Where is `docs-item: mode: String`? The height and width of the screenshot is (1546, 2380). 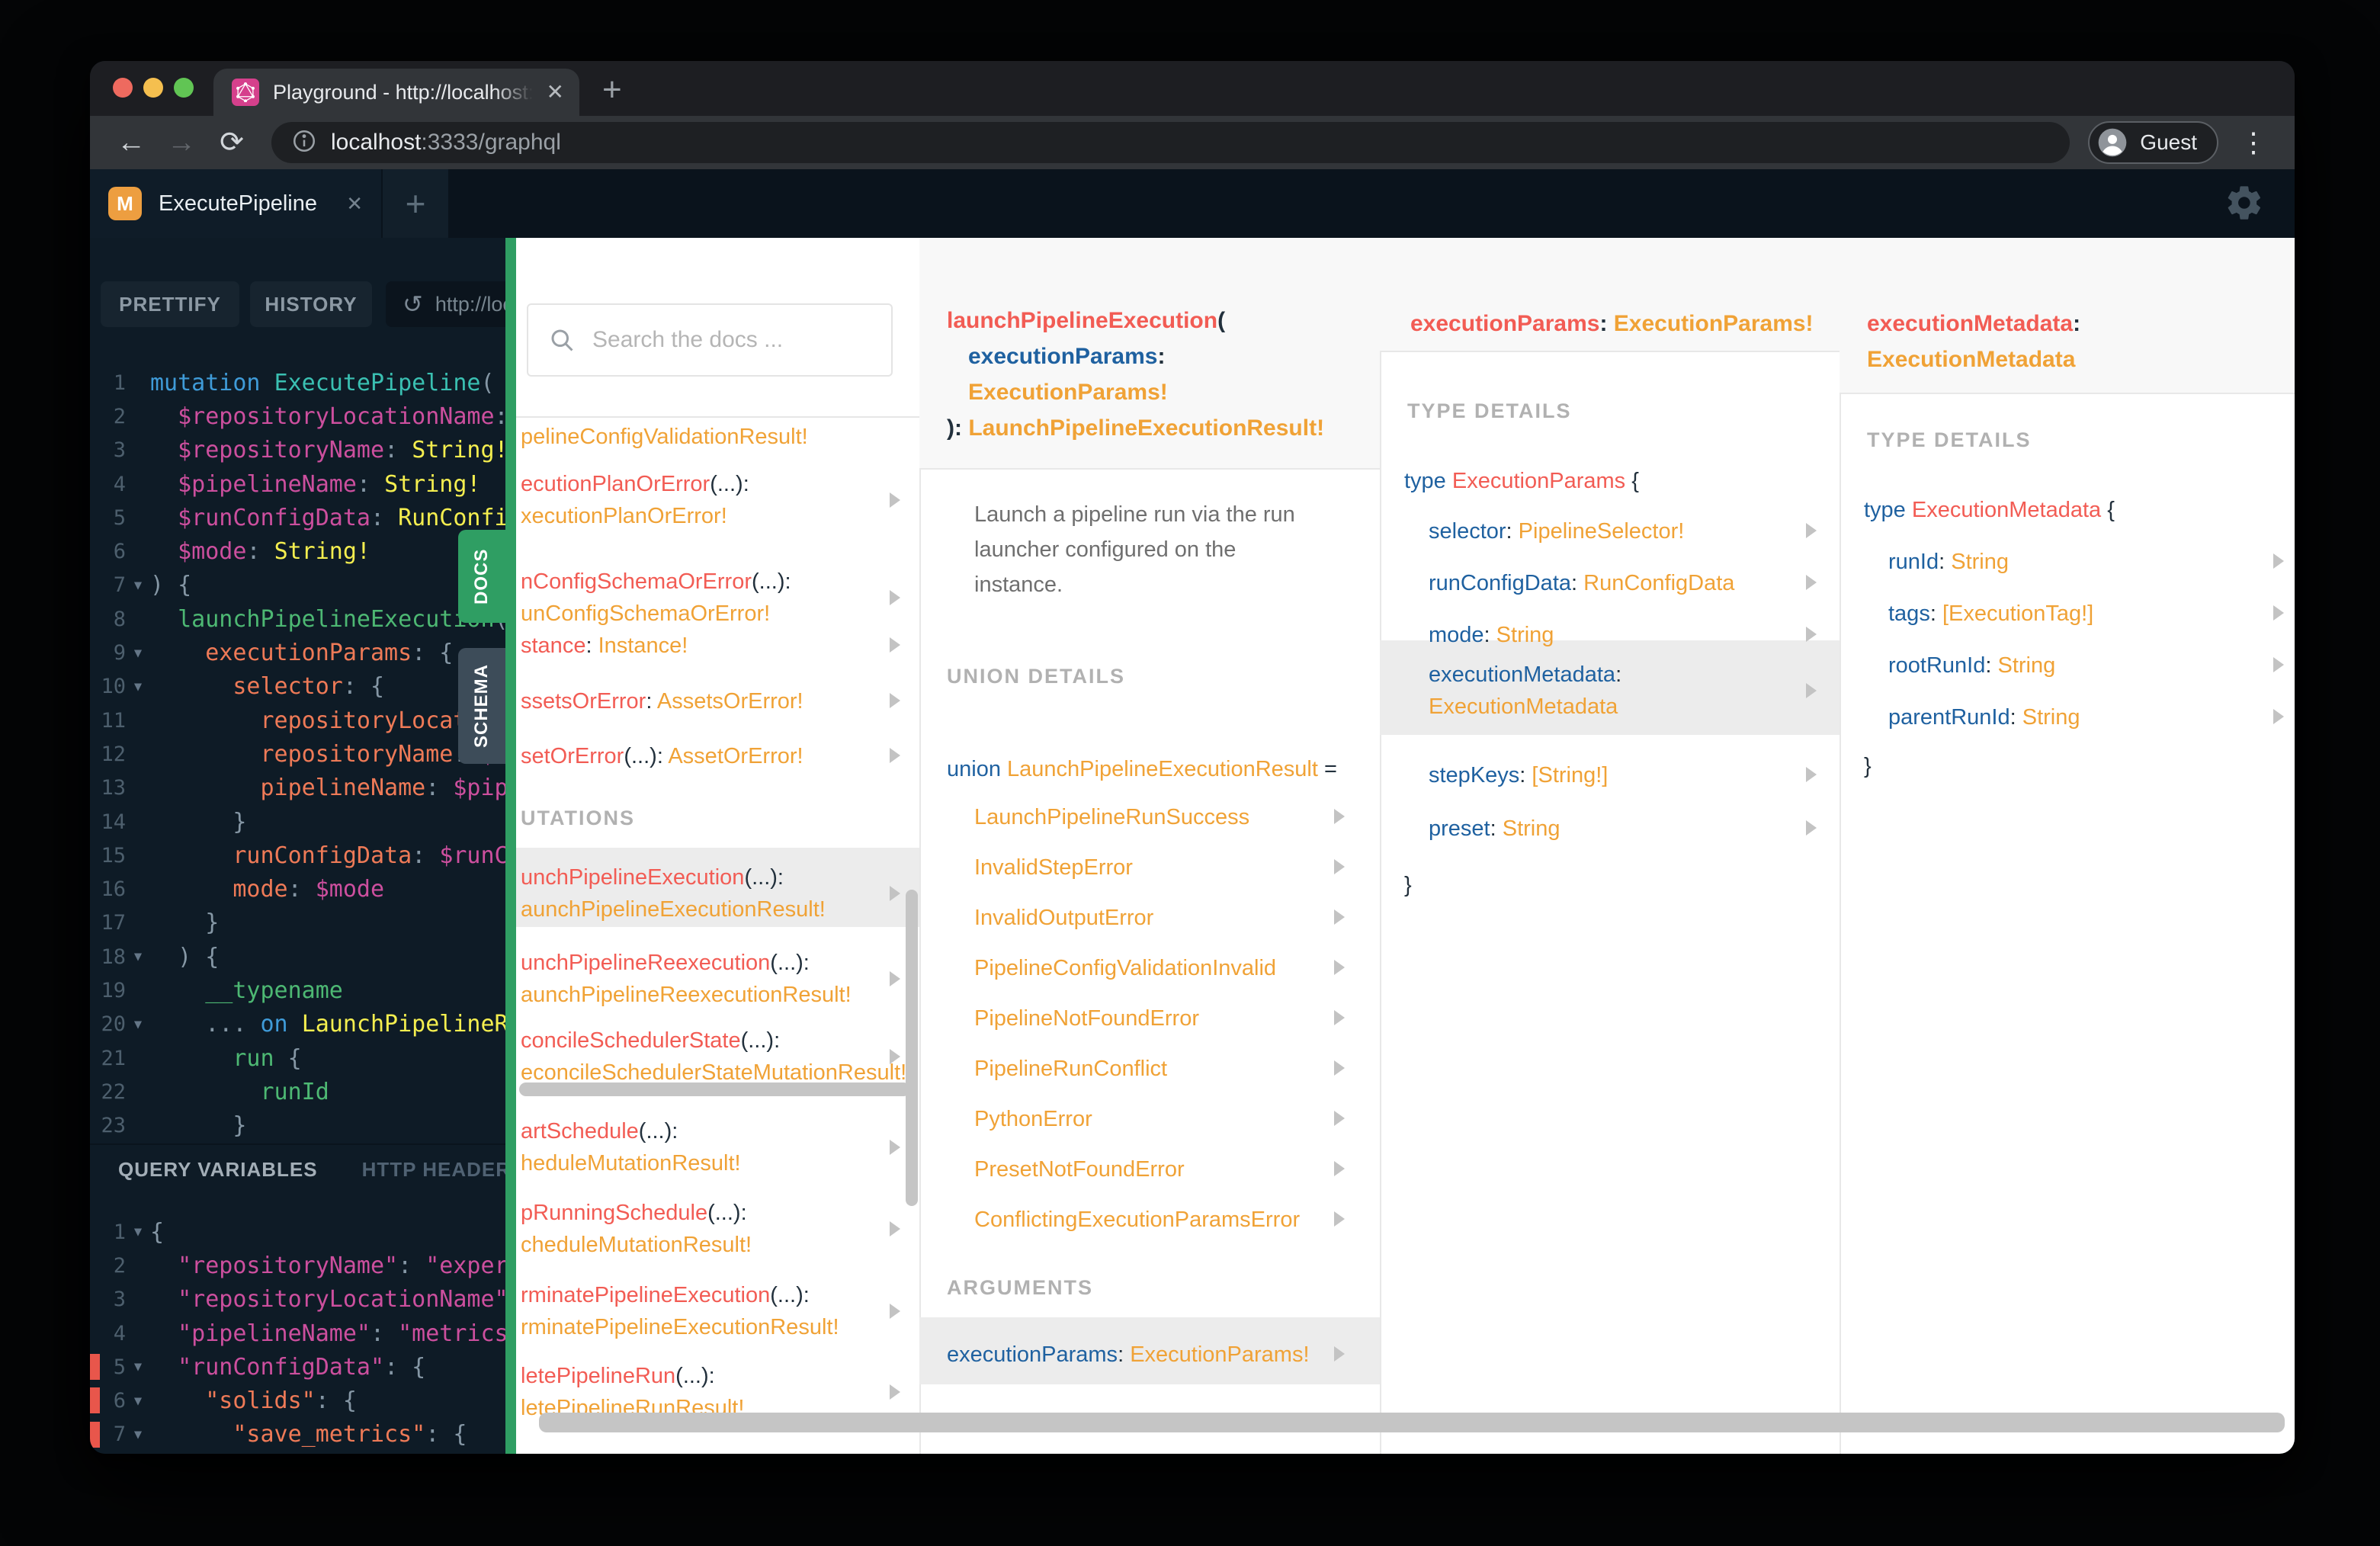 docs-item: mode: String is located at coordinates (1491, 635).